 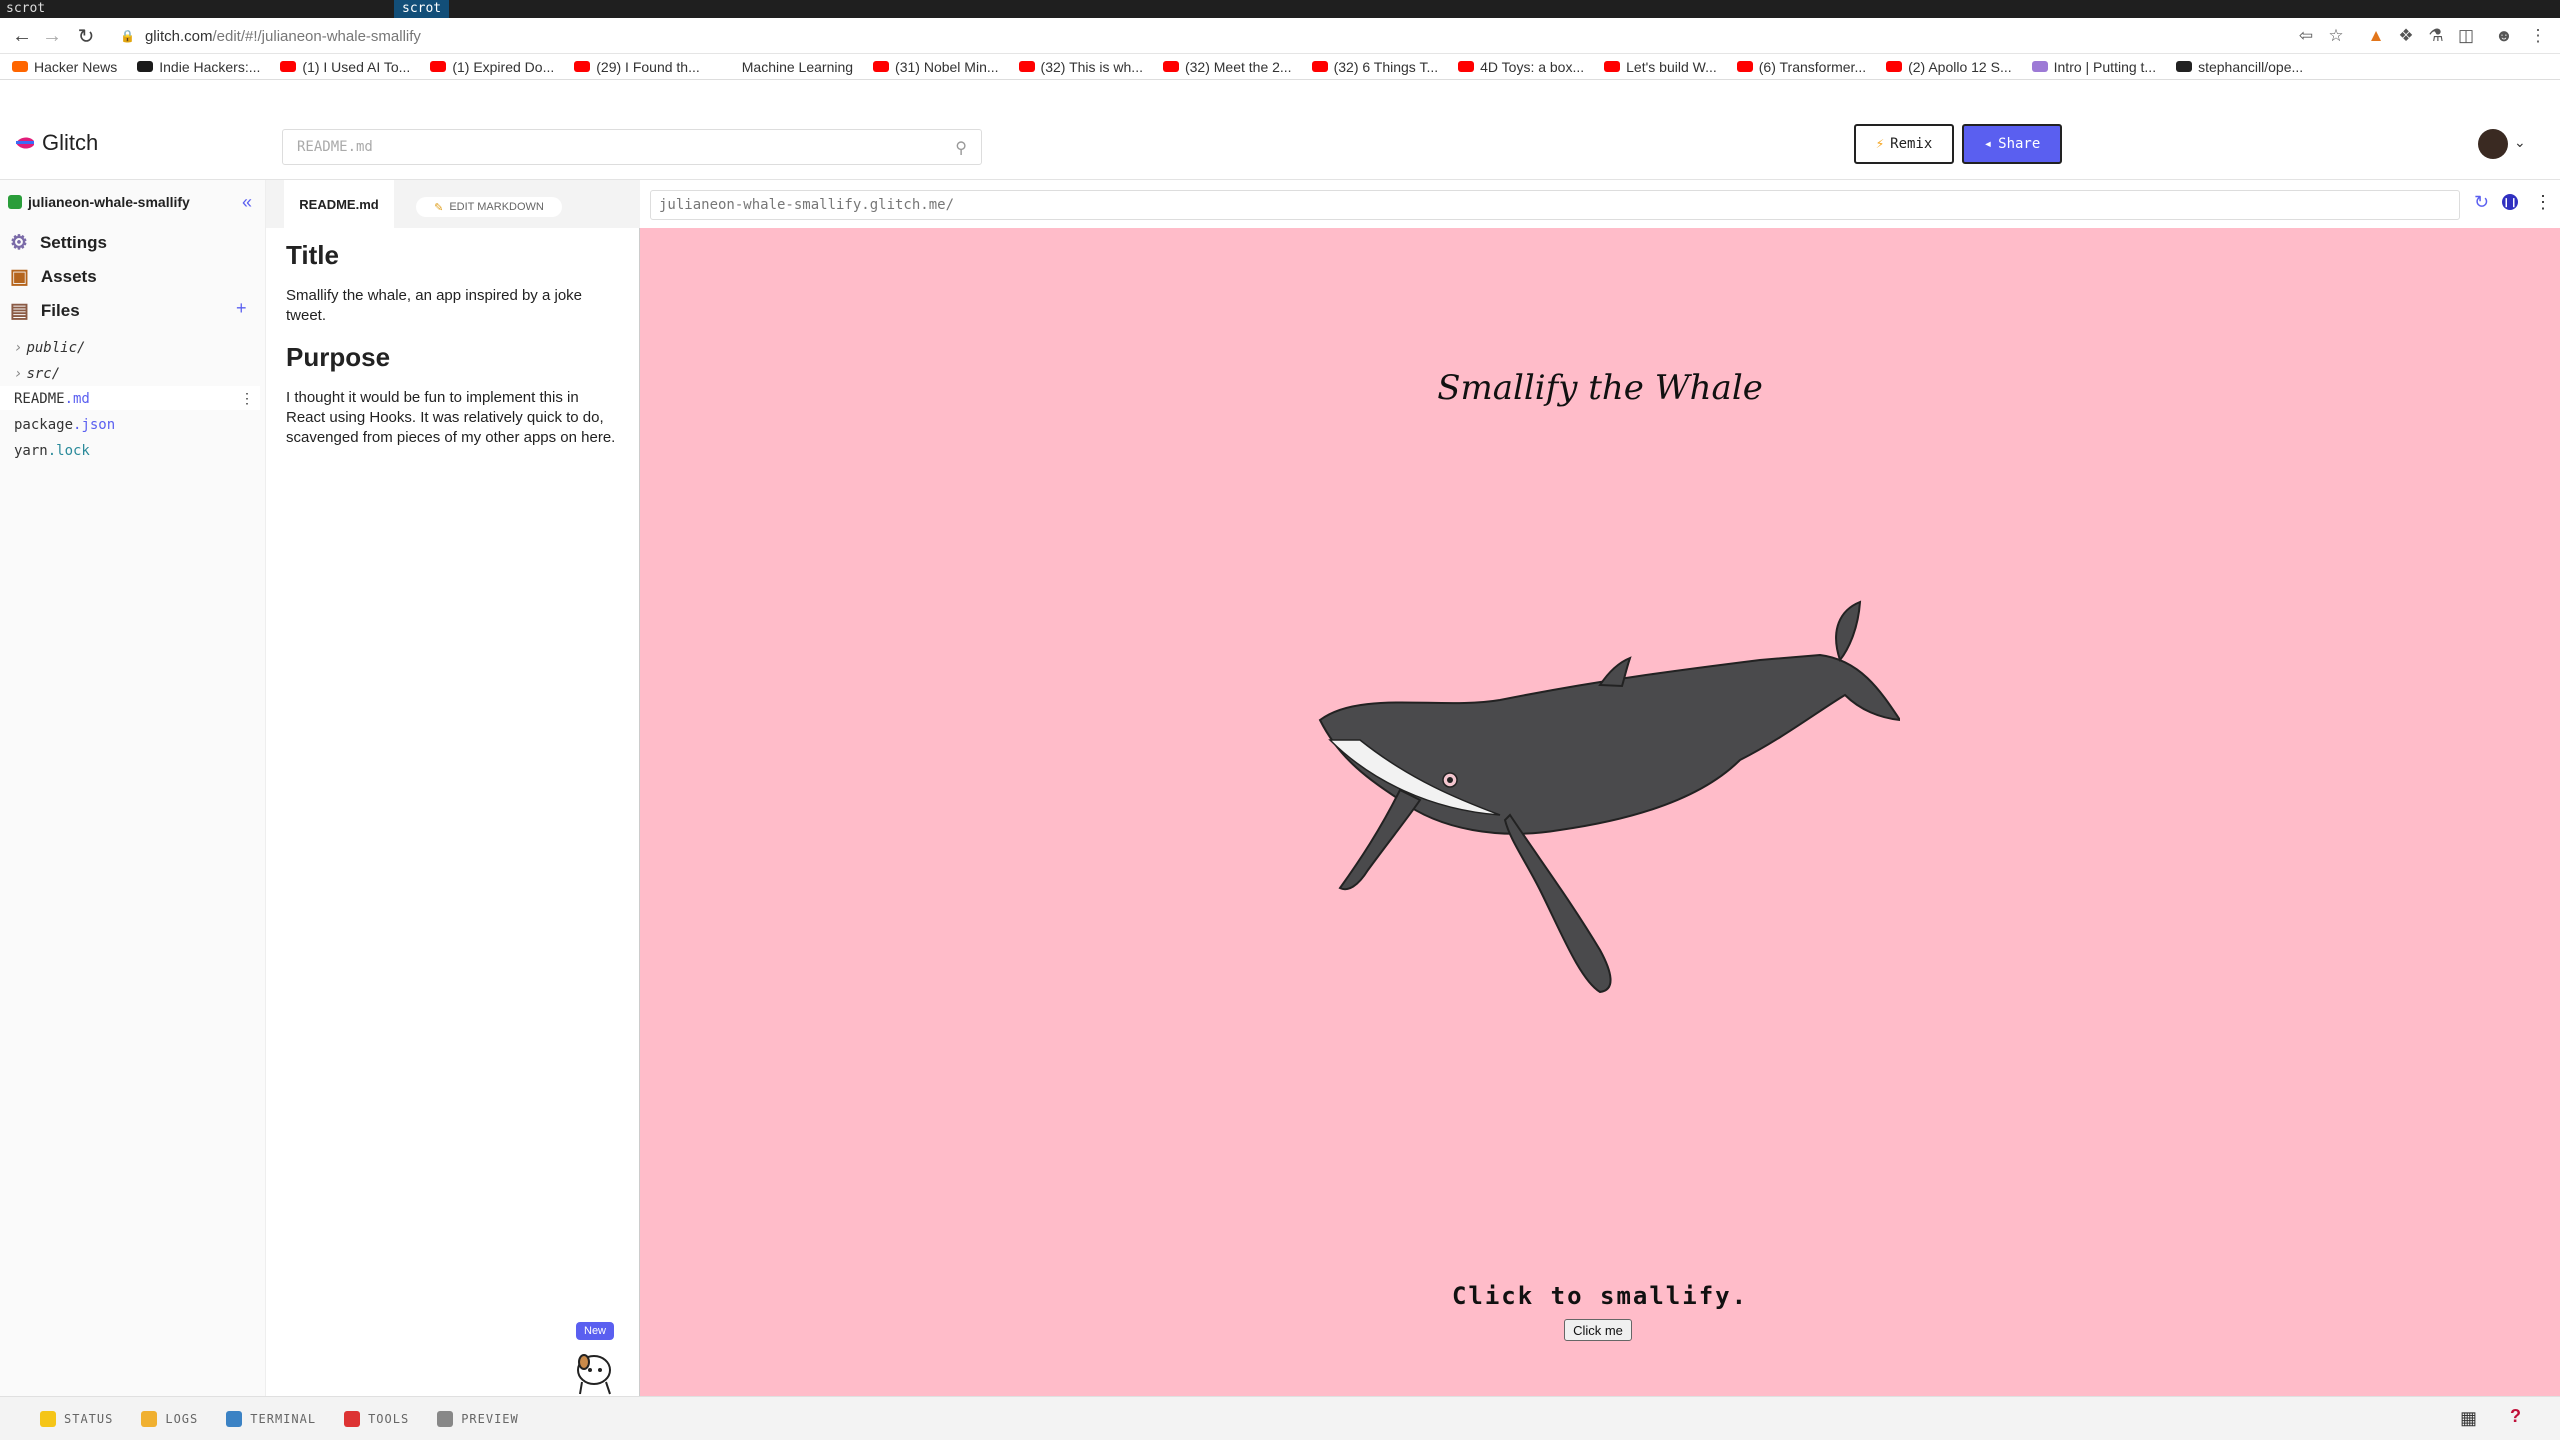 I want to click on sidebar-item-label: Settings, so click(x=73, y=242).